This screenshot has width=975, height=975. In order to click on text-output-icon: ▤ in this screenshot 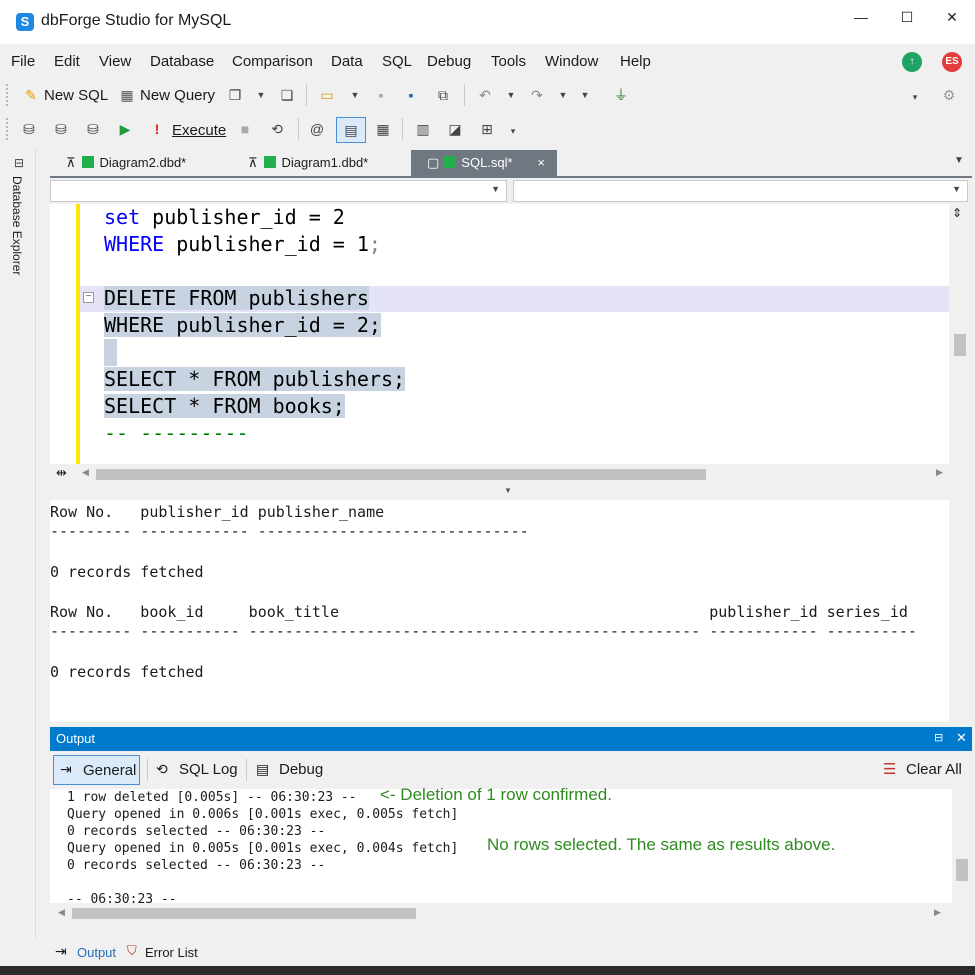, I will do `click(351, 130)`.